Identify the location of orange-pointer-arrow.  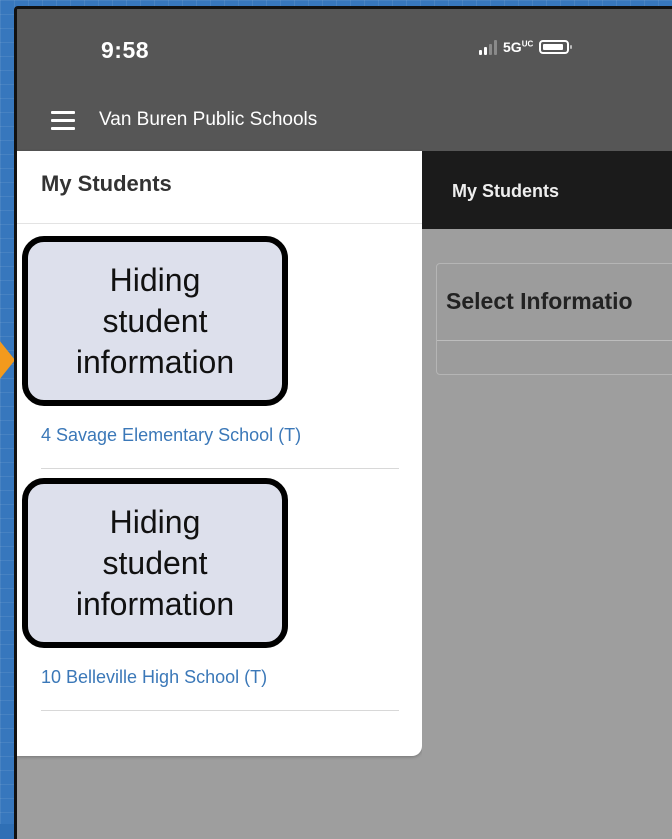
(7, 360).